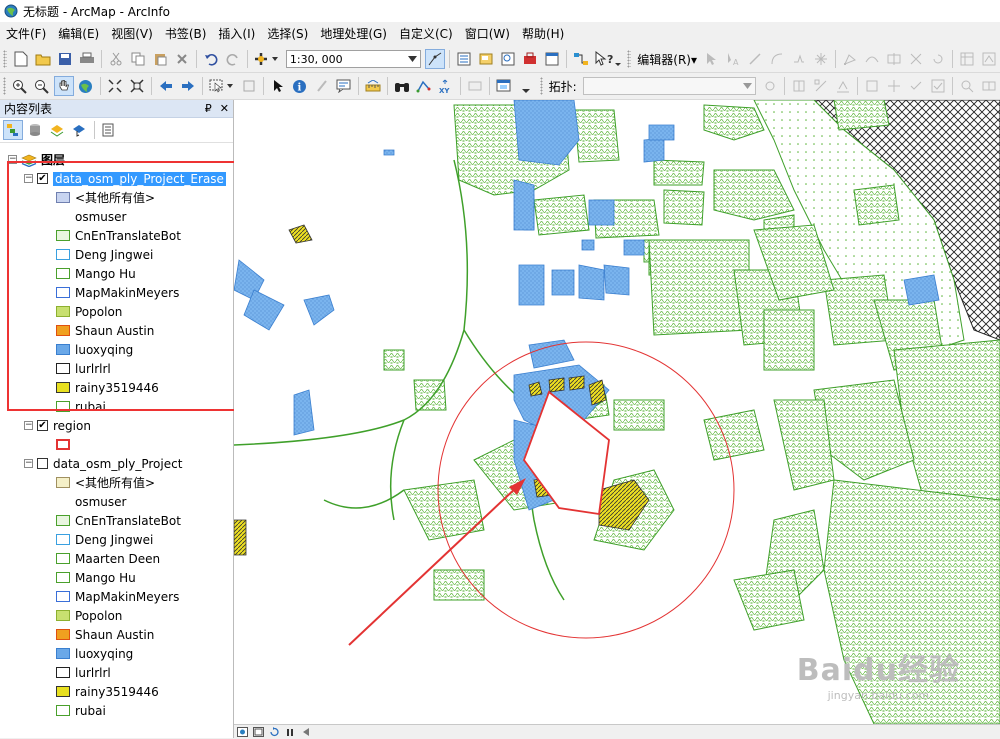 This screenshot has width=1000, height=739. I want to click on reshape-feature-icon, so click(872, 59).